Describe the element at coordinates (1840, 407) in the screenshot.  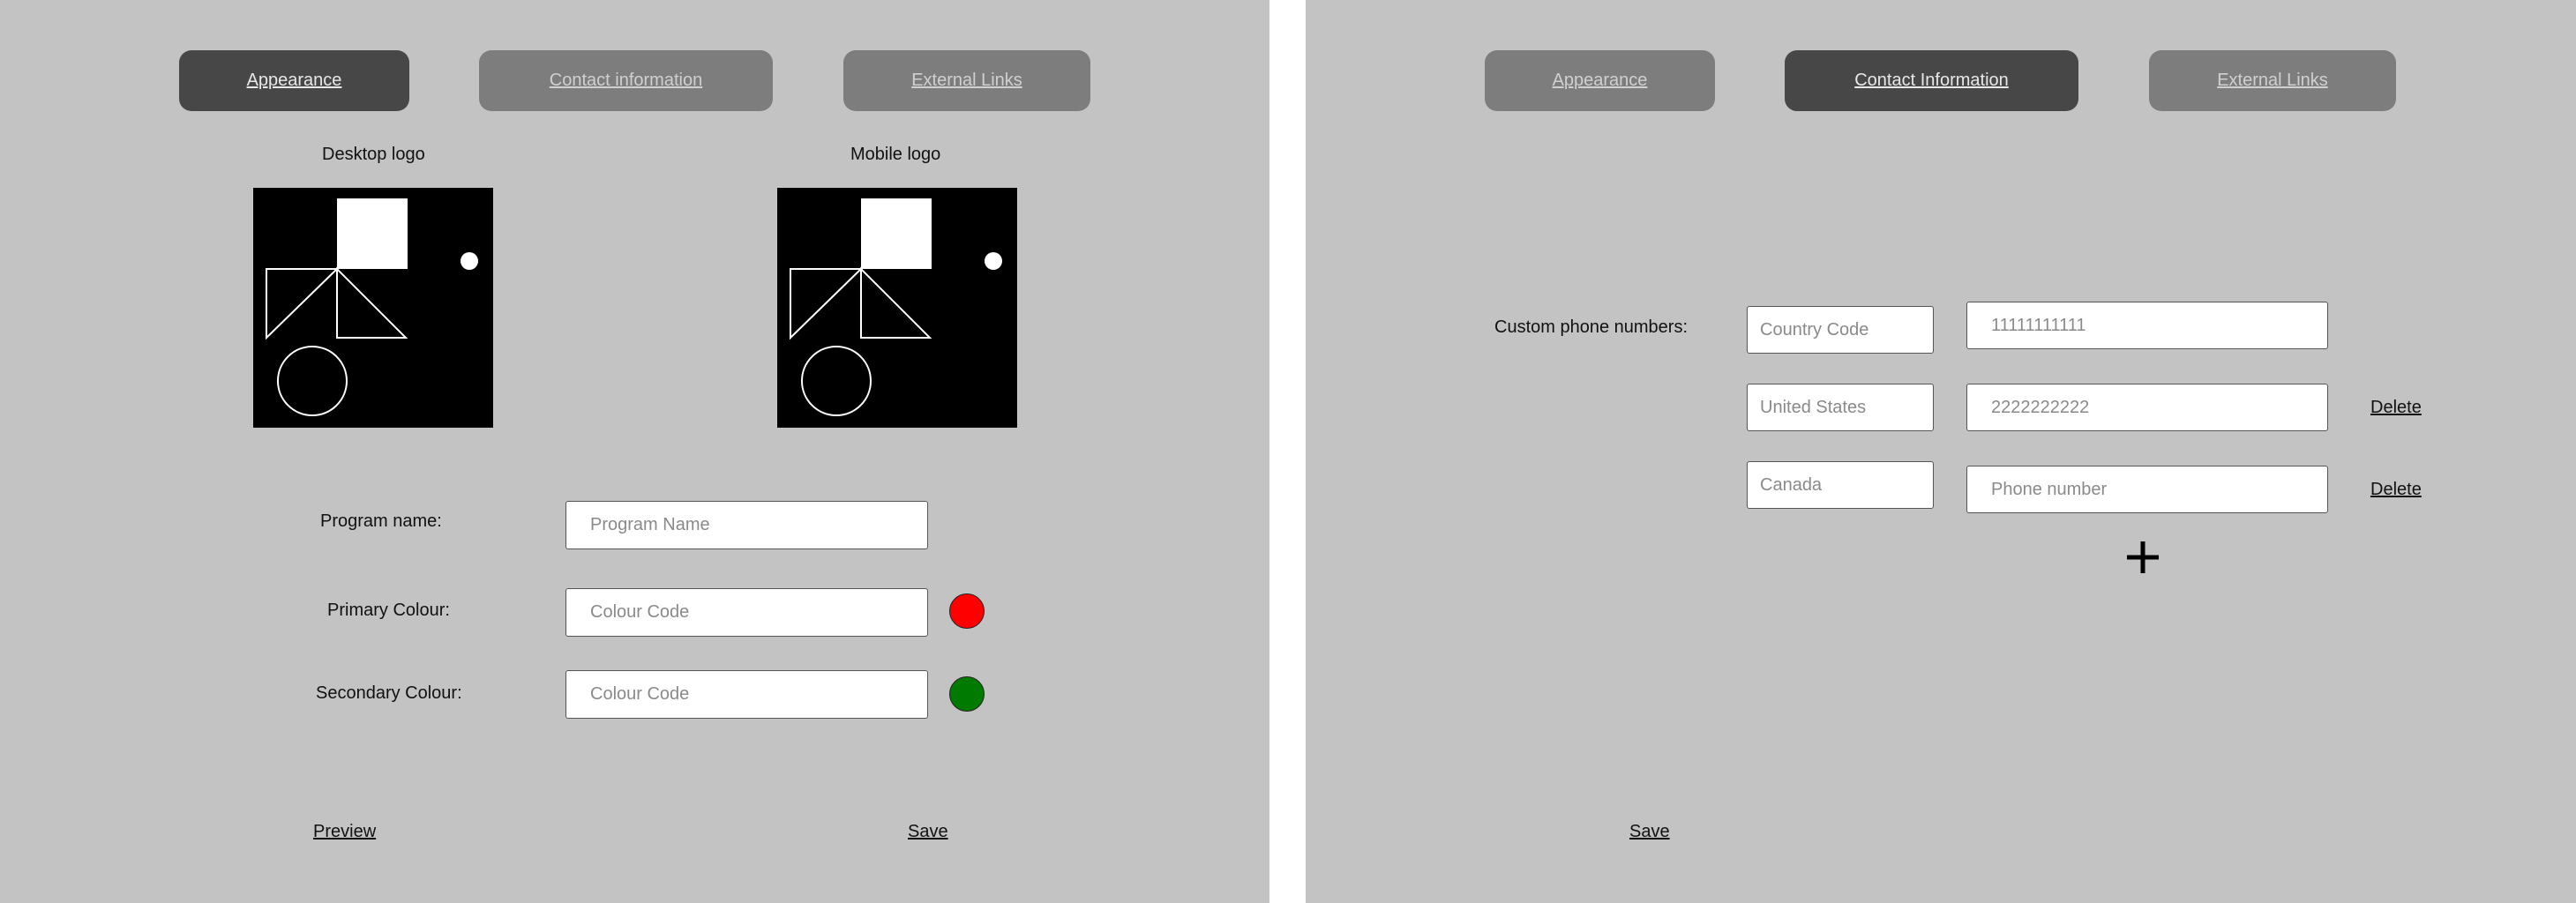
I see `country-code-input: United States` at that location.